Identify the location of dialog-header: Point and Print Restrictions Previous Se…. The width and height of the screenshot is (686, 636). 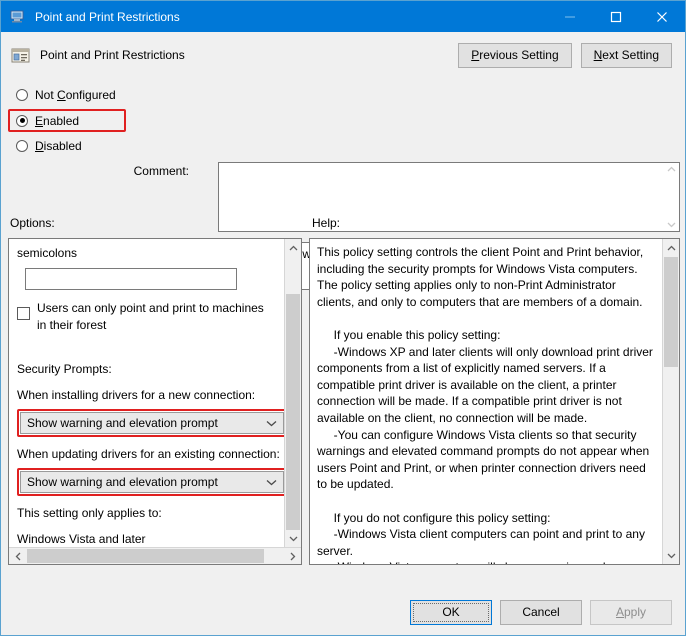
(343, 55).